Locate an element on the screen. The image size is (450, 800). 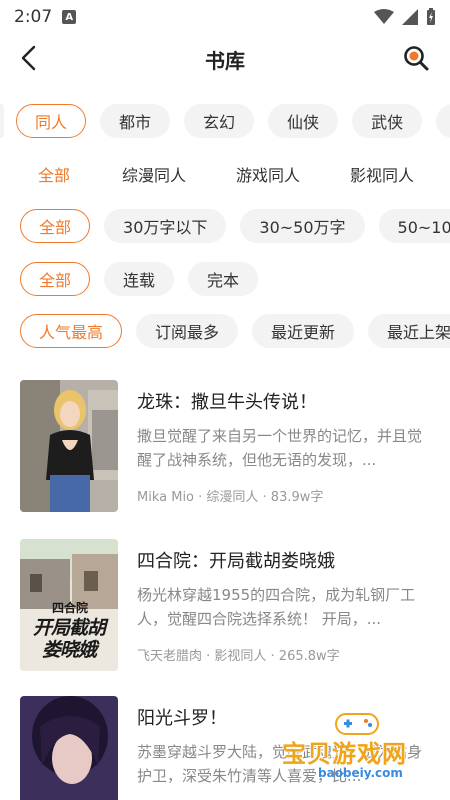
wordcount-filter-row: 全部 30万字以下 30~50万字 50~100万 is located at coordinates (225, 226).